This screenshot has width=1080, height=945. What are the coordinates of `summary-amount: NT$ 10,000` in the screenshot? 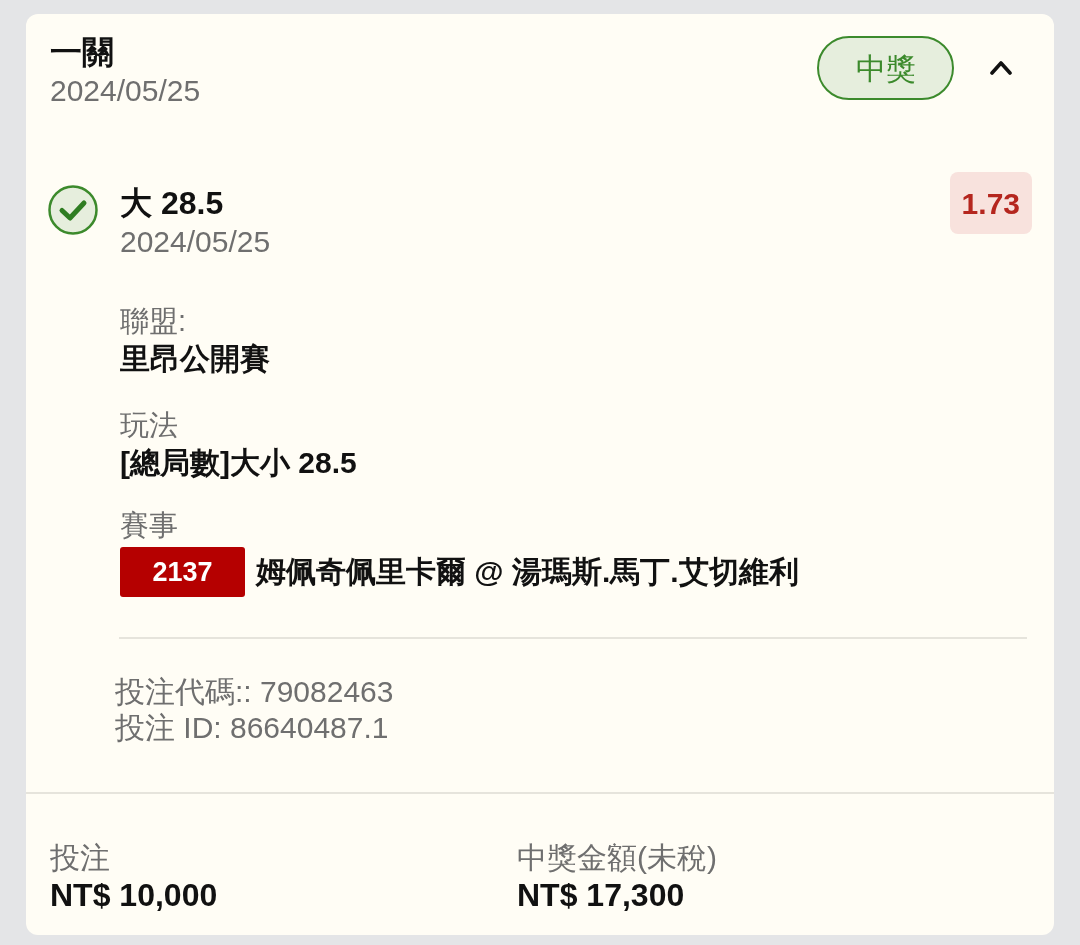 It's located at (134, 895).